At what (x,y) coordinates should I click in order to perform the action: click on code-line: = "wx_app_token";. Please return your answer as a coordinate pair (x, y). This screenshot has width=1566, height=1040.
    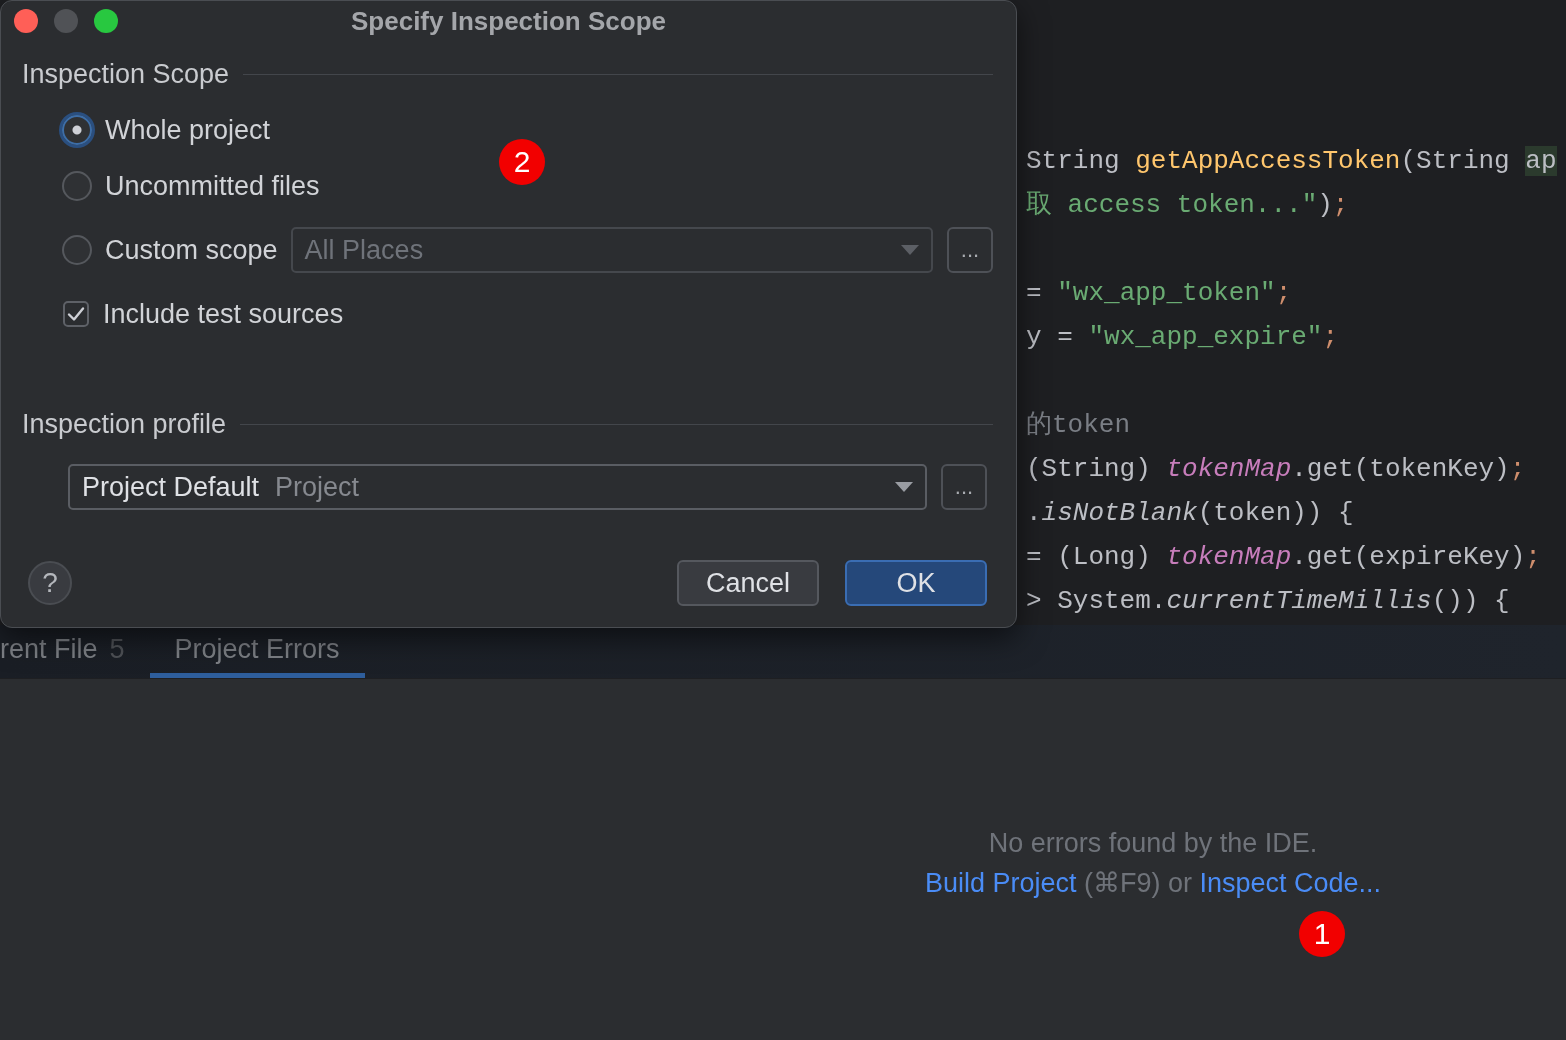
    Looking at the image, I should click on (1159, 293).